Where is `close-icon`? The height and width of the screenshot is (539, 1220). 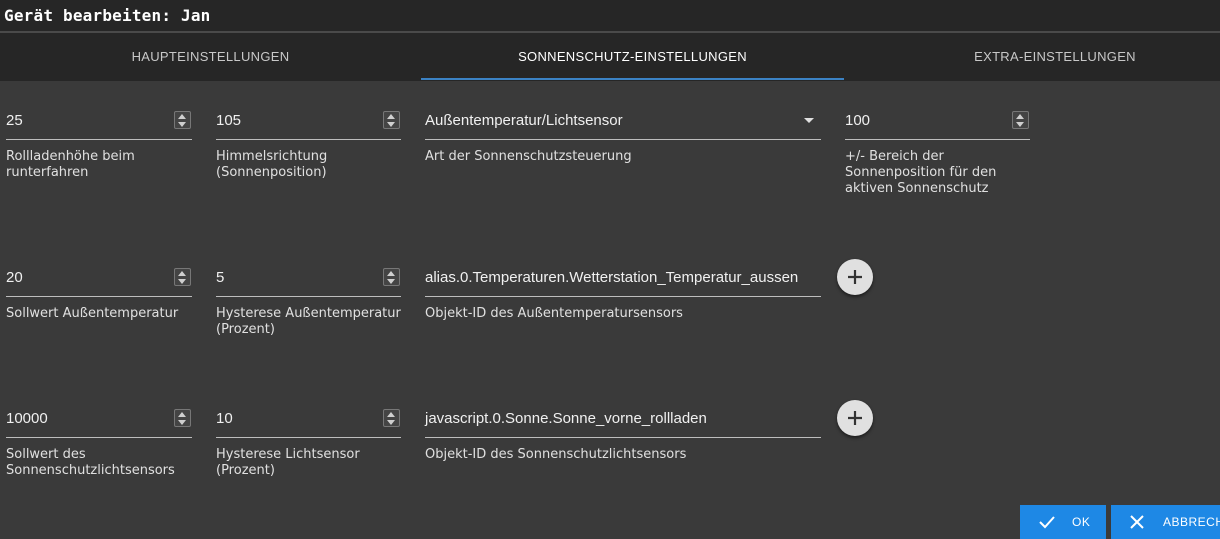
close-icon is located at coordinates (1137, 522).